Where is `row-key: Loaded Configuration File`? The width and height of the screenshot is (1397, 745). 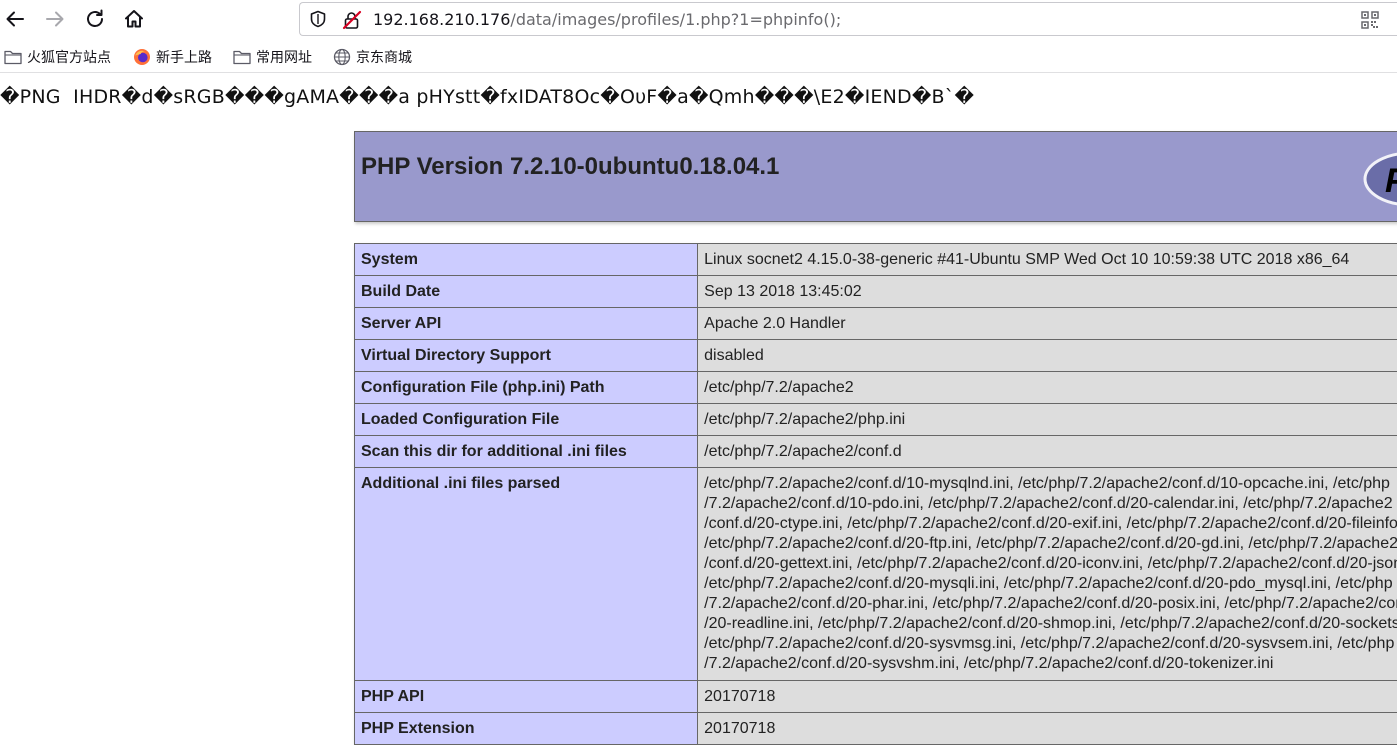 row-key: Loaded Configuration File is located at coordinates (526, 420).